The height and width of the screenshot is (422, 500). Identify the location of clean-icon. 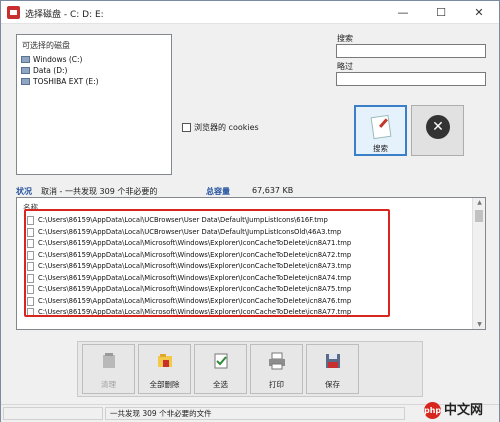
(109, 360).